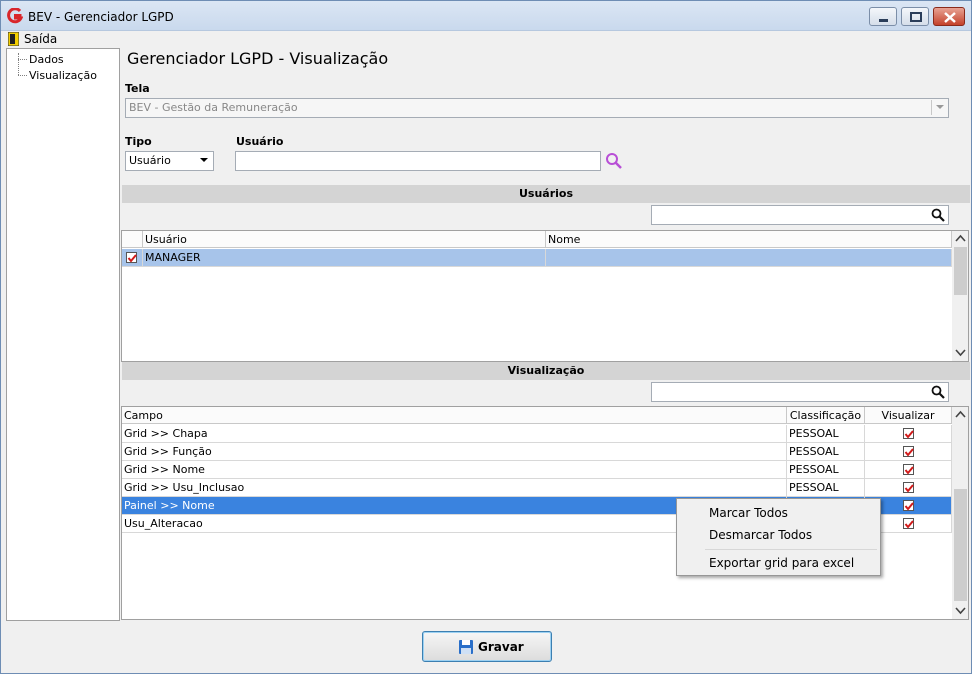 This screenshot has height=674, width=972. What do you see at coordinates (15, 16) in the screenshot?
I see `app-logo-icon` at bounding box center [15, 16].